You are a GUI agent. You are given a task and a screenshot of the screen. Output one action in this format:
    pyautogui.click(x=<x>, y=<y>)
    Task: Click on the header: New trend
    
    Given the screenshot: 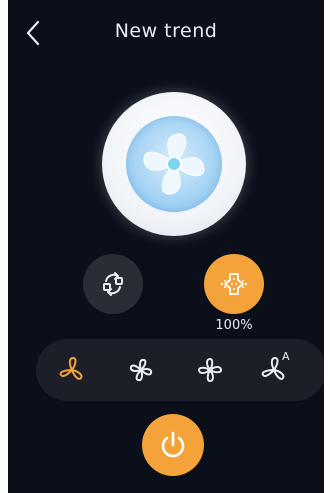 What is the action you would take?
    pyautogui.click(x=166, y=33)
    